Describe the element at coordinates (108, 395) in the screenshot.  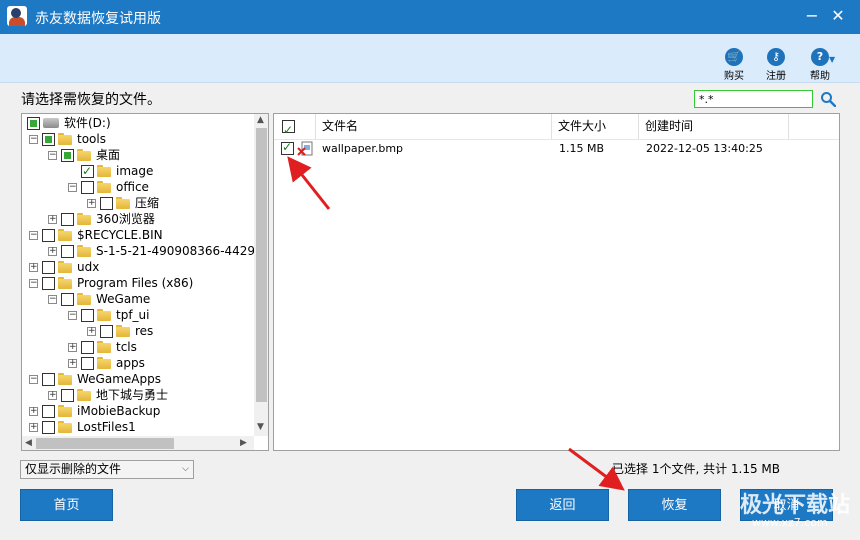
I see `tree-item-dnf: + 地下城与勇士` at that location.